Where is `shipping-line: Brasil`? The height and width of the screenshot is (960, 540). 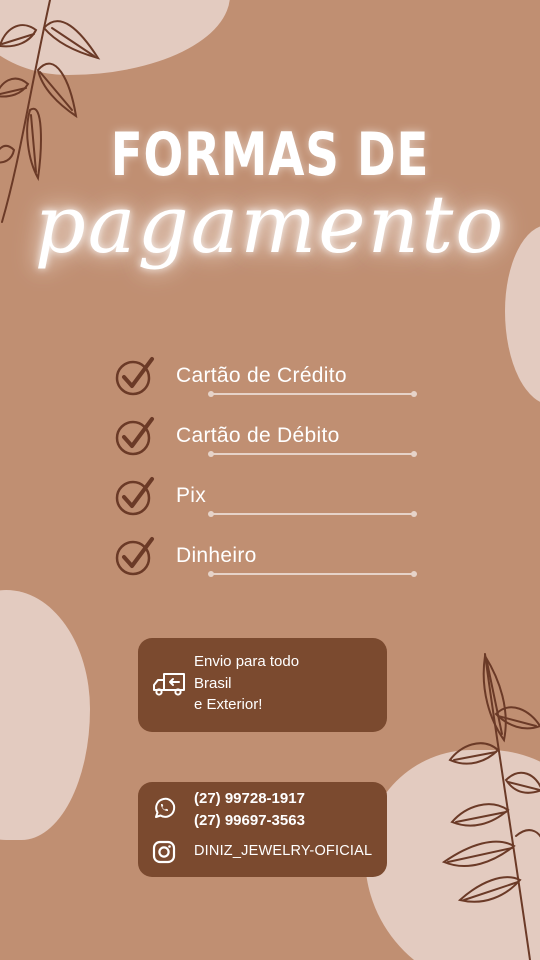 shipping-line: Brasil is located at coordinates (213, 683).